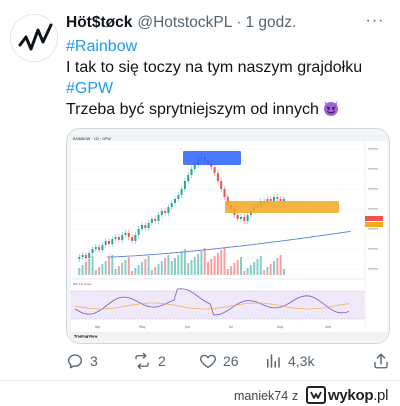 This screenshot has width=400, height=406. I want to click on like-button: 26, so click(219, 361).